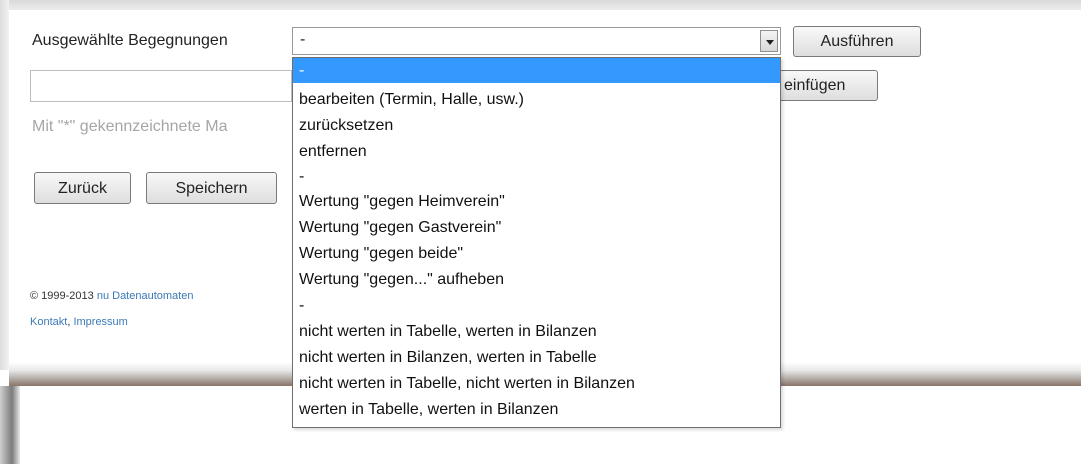 This screenshot has height=464, width=1081. I want to click on dropdown-option: entfernen, so click(536, 151).